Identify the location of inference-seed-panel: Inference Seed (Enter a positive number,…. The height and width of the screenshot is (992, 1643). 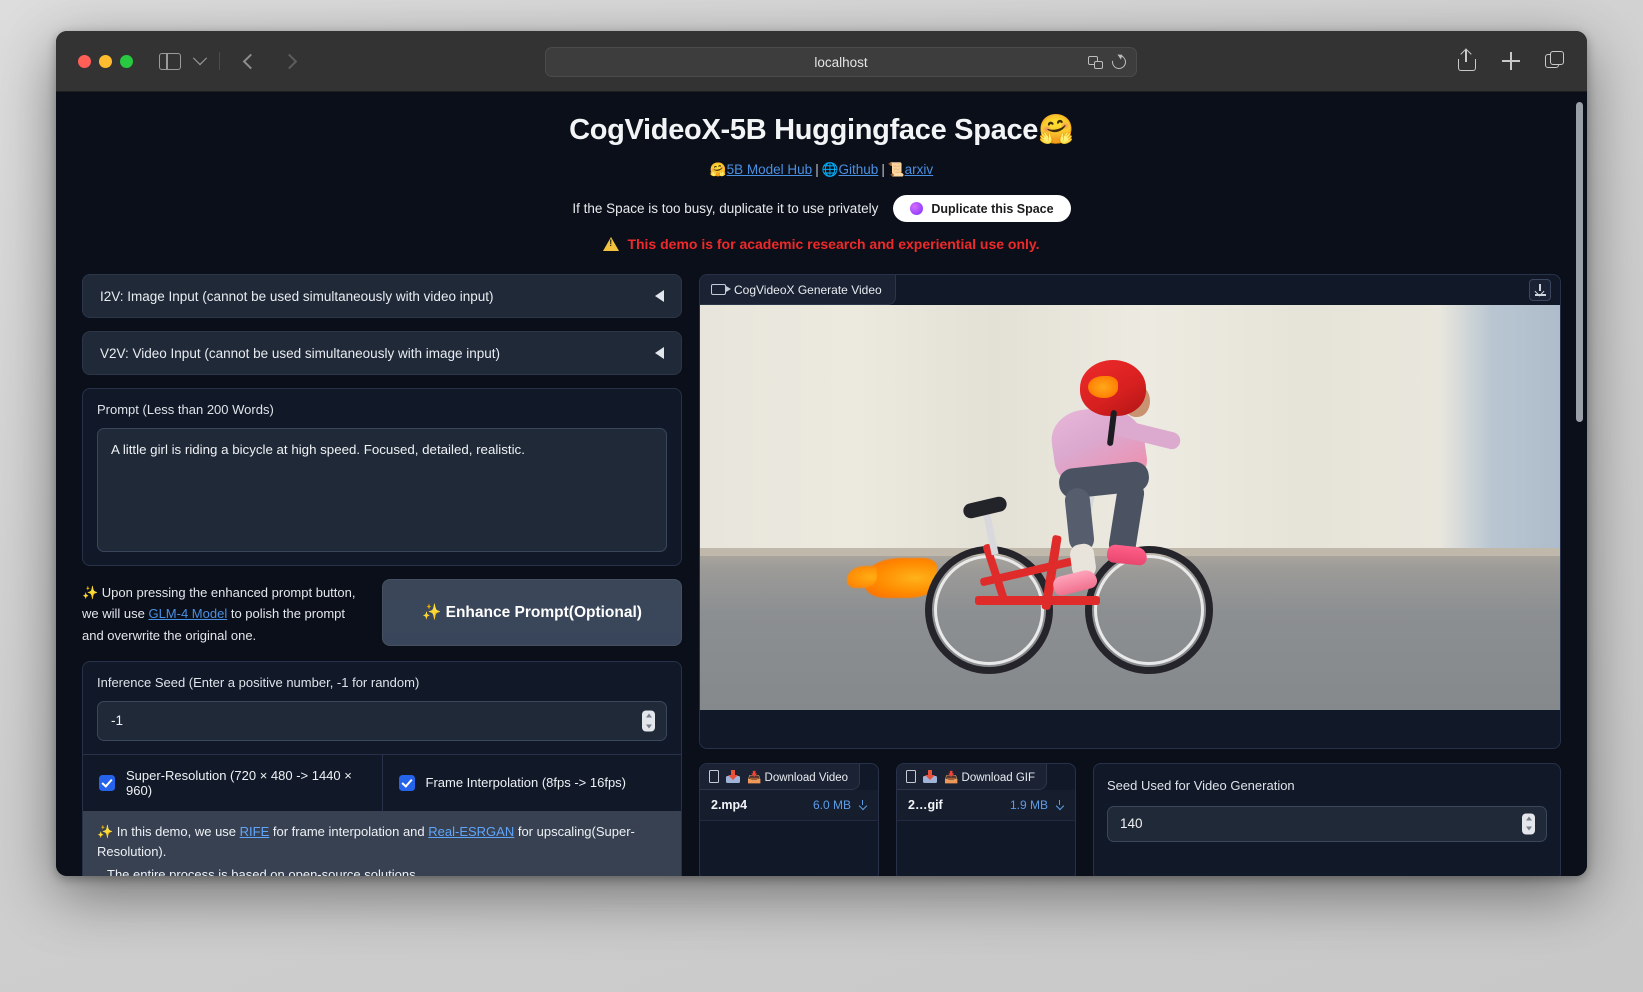
(382, 768).